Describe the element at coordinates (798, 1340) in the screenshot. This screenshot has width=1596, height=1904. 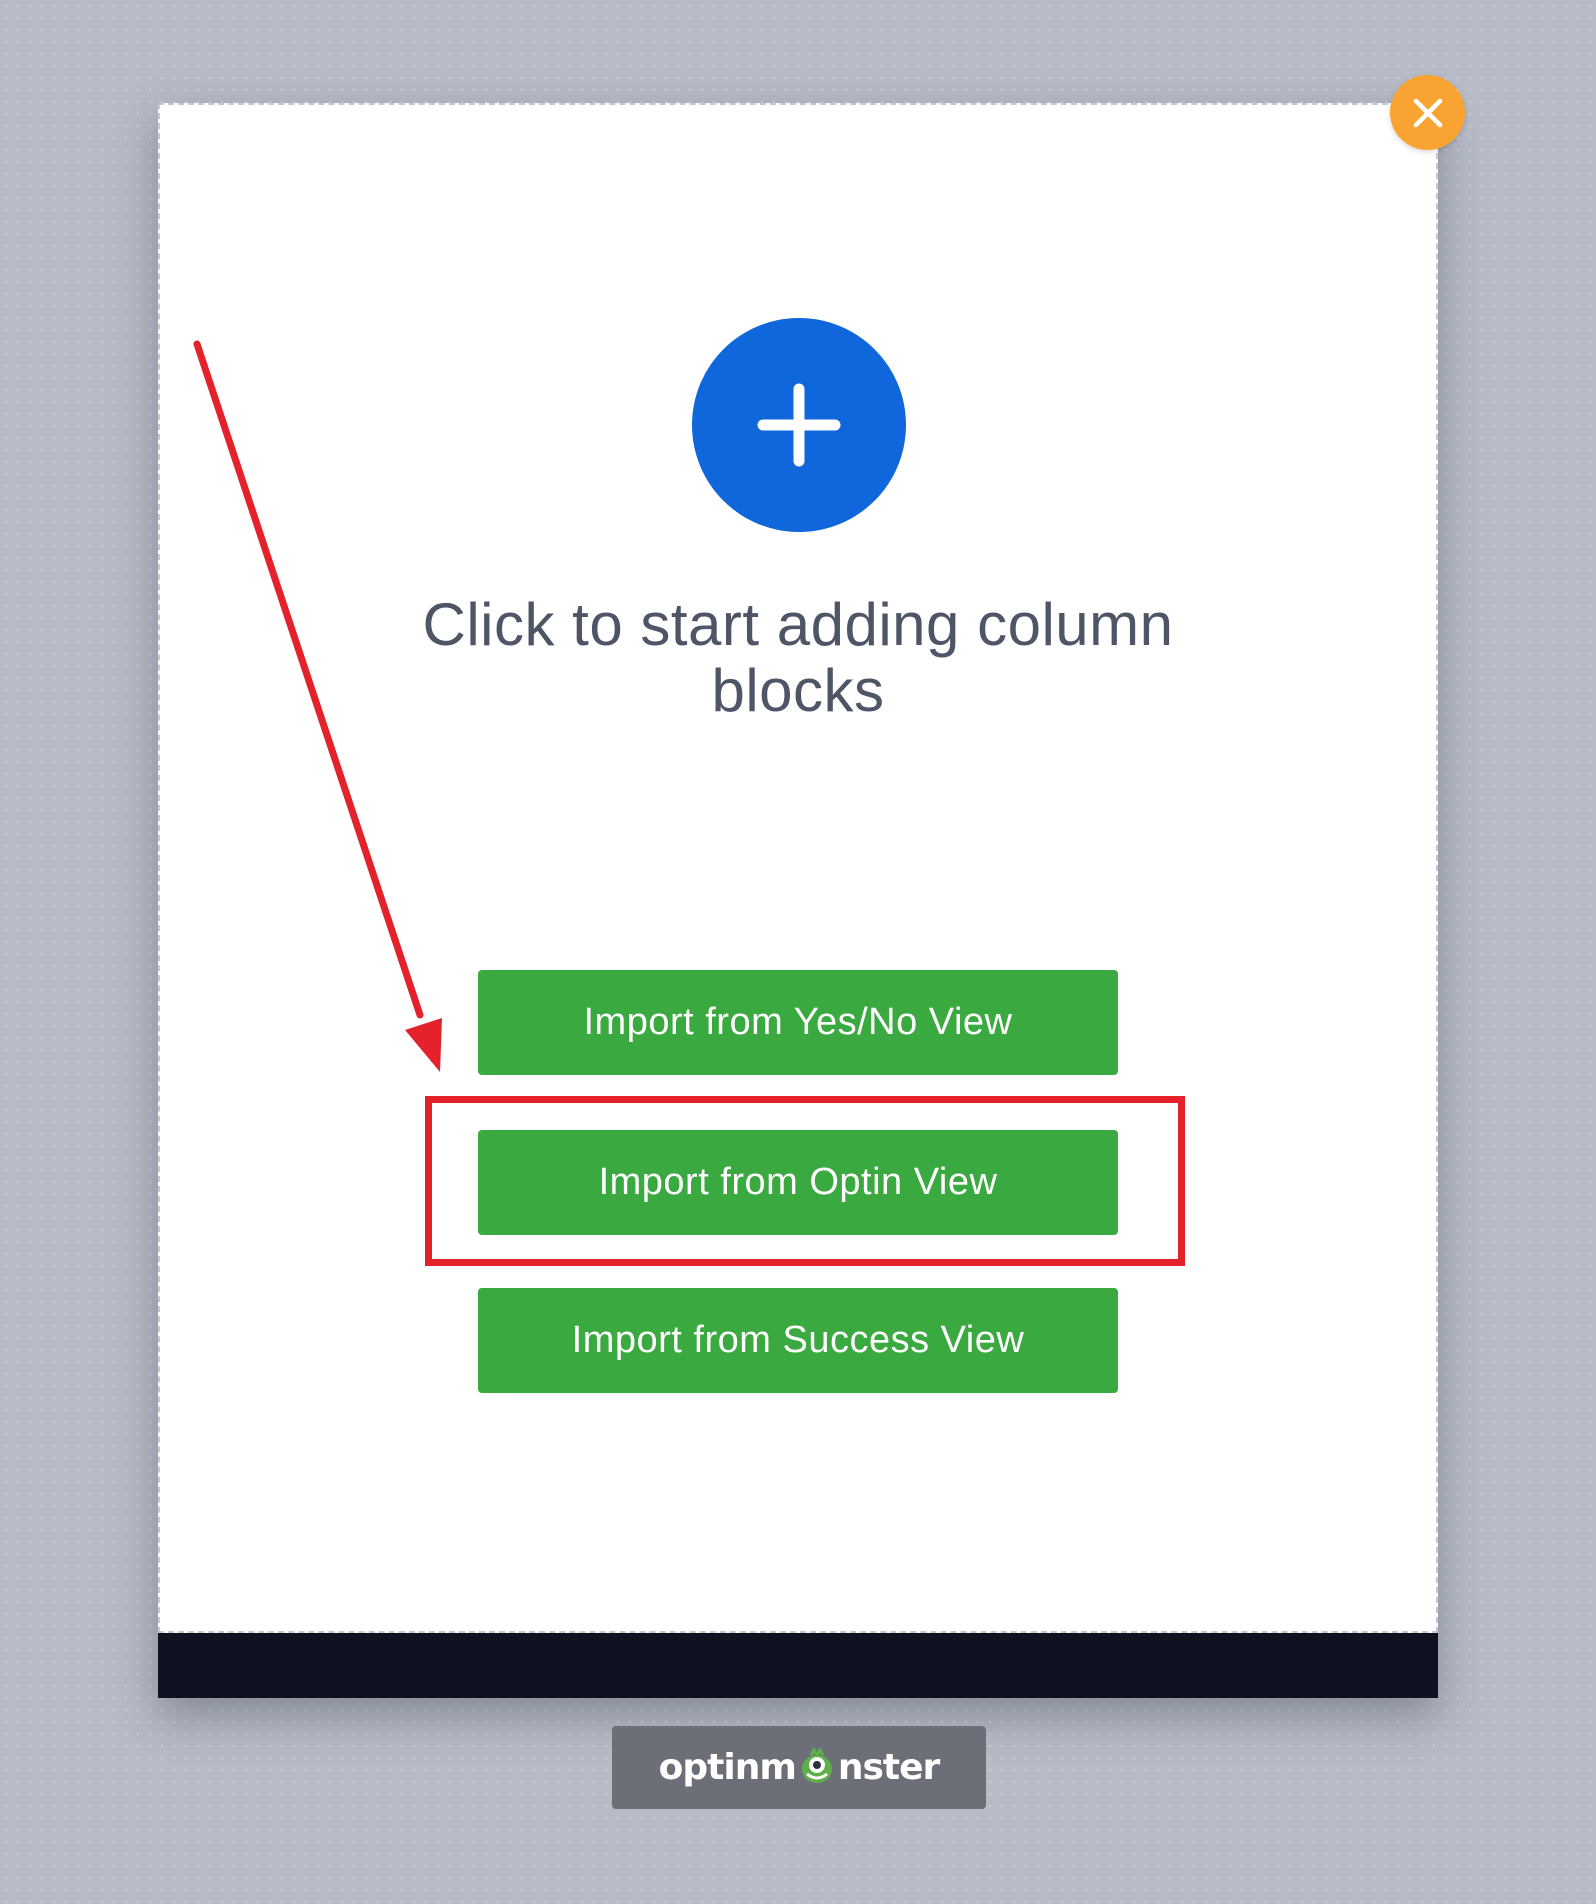
I see `import-success-view-button: Import from Success View` at that location.